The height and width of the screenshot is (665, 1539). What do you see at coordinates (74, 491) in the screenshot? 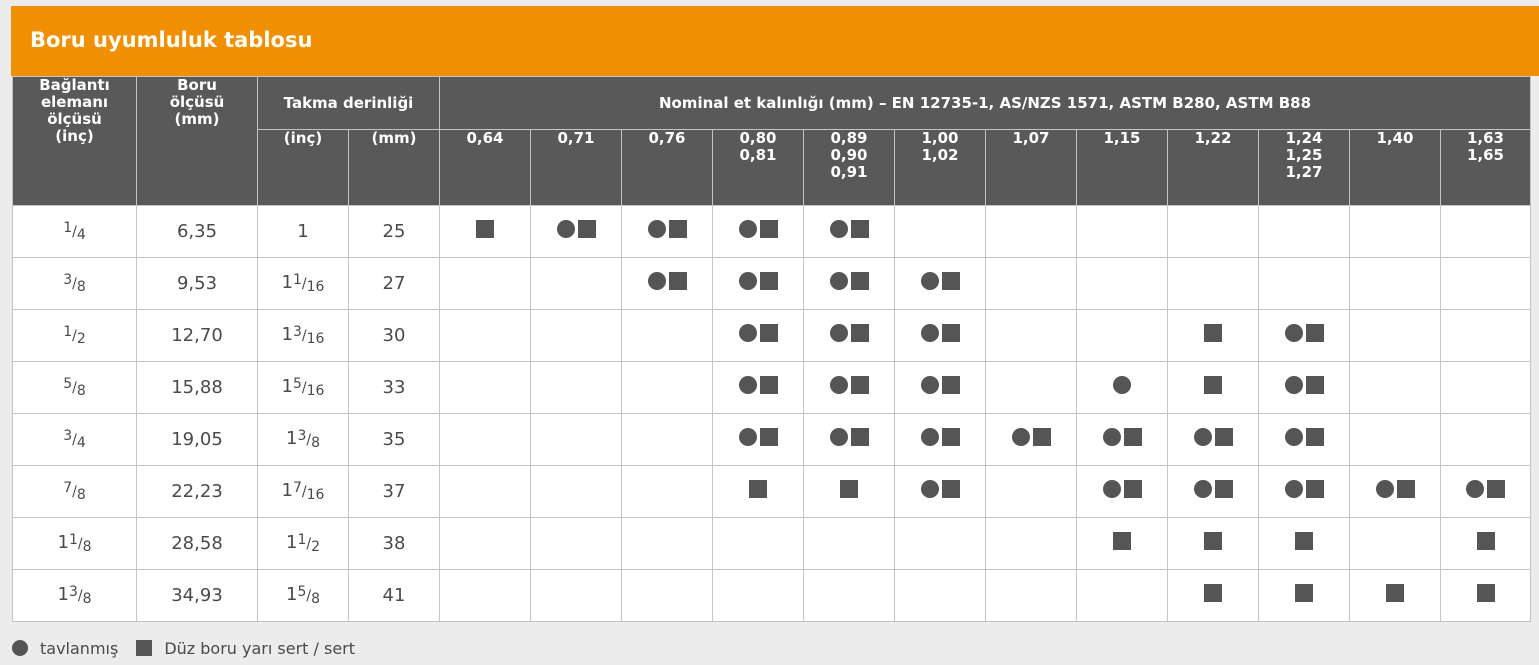
I see `connector-size-cell: 7/8` at bounding box center [74, 491].